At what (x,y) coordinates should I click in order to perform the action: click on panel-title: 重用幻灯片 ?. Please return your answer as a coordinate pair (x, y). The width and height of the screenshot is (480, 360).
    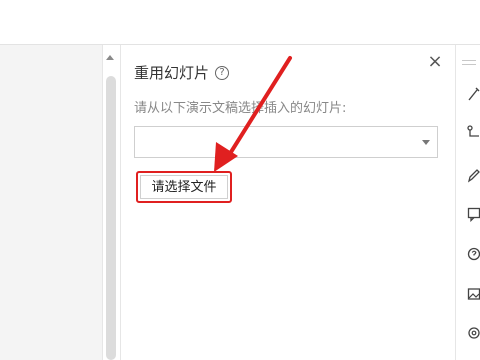
    Looking at the image, I should click on (182, 72).